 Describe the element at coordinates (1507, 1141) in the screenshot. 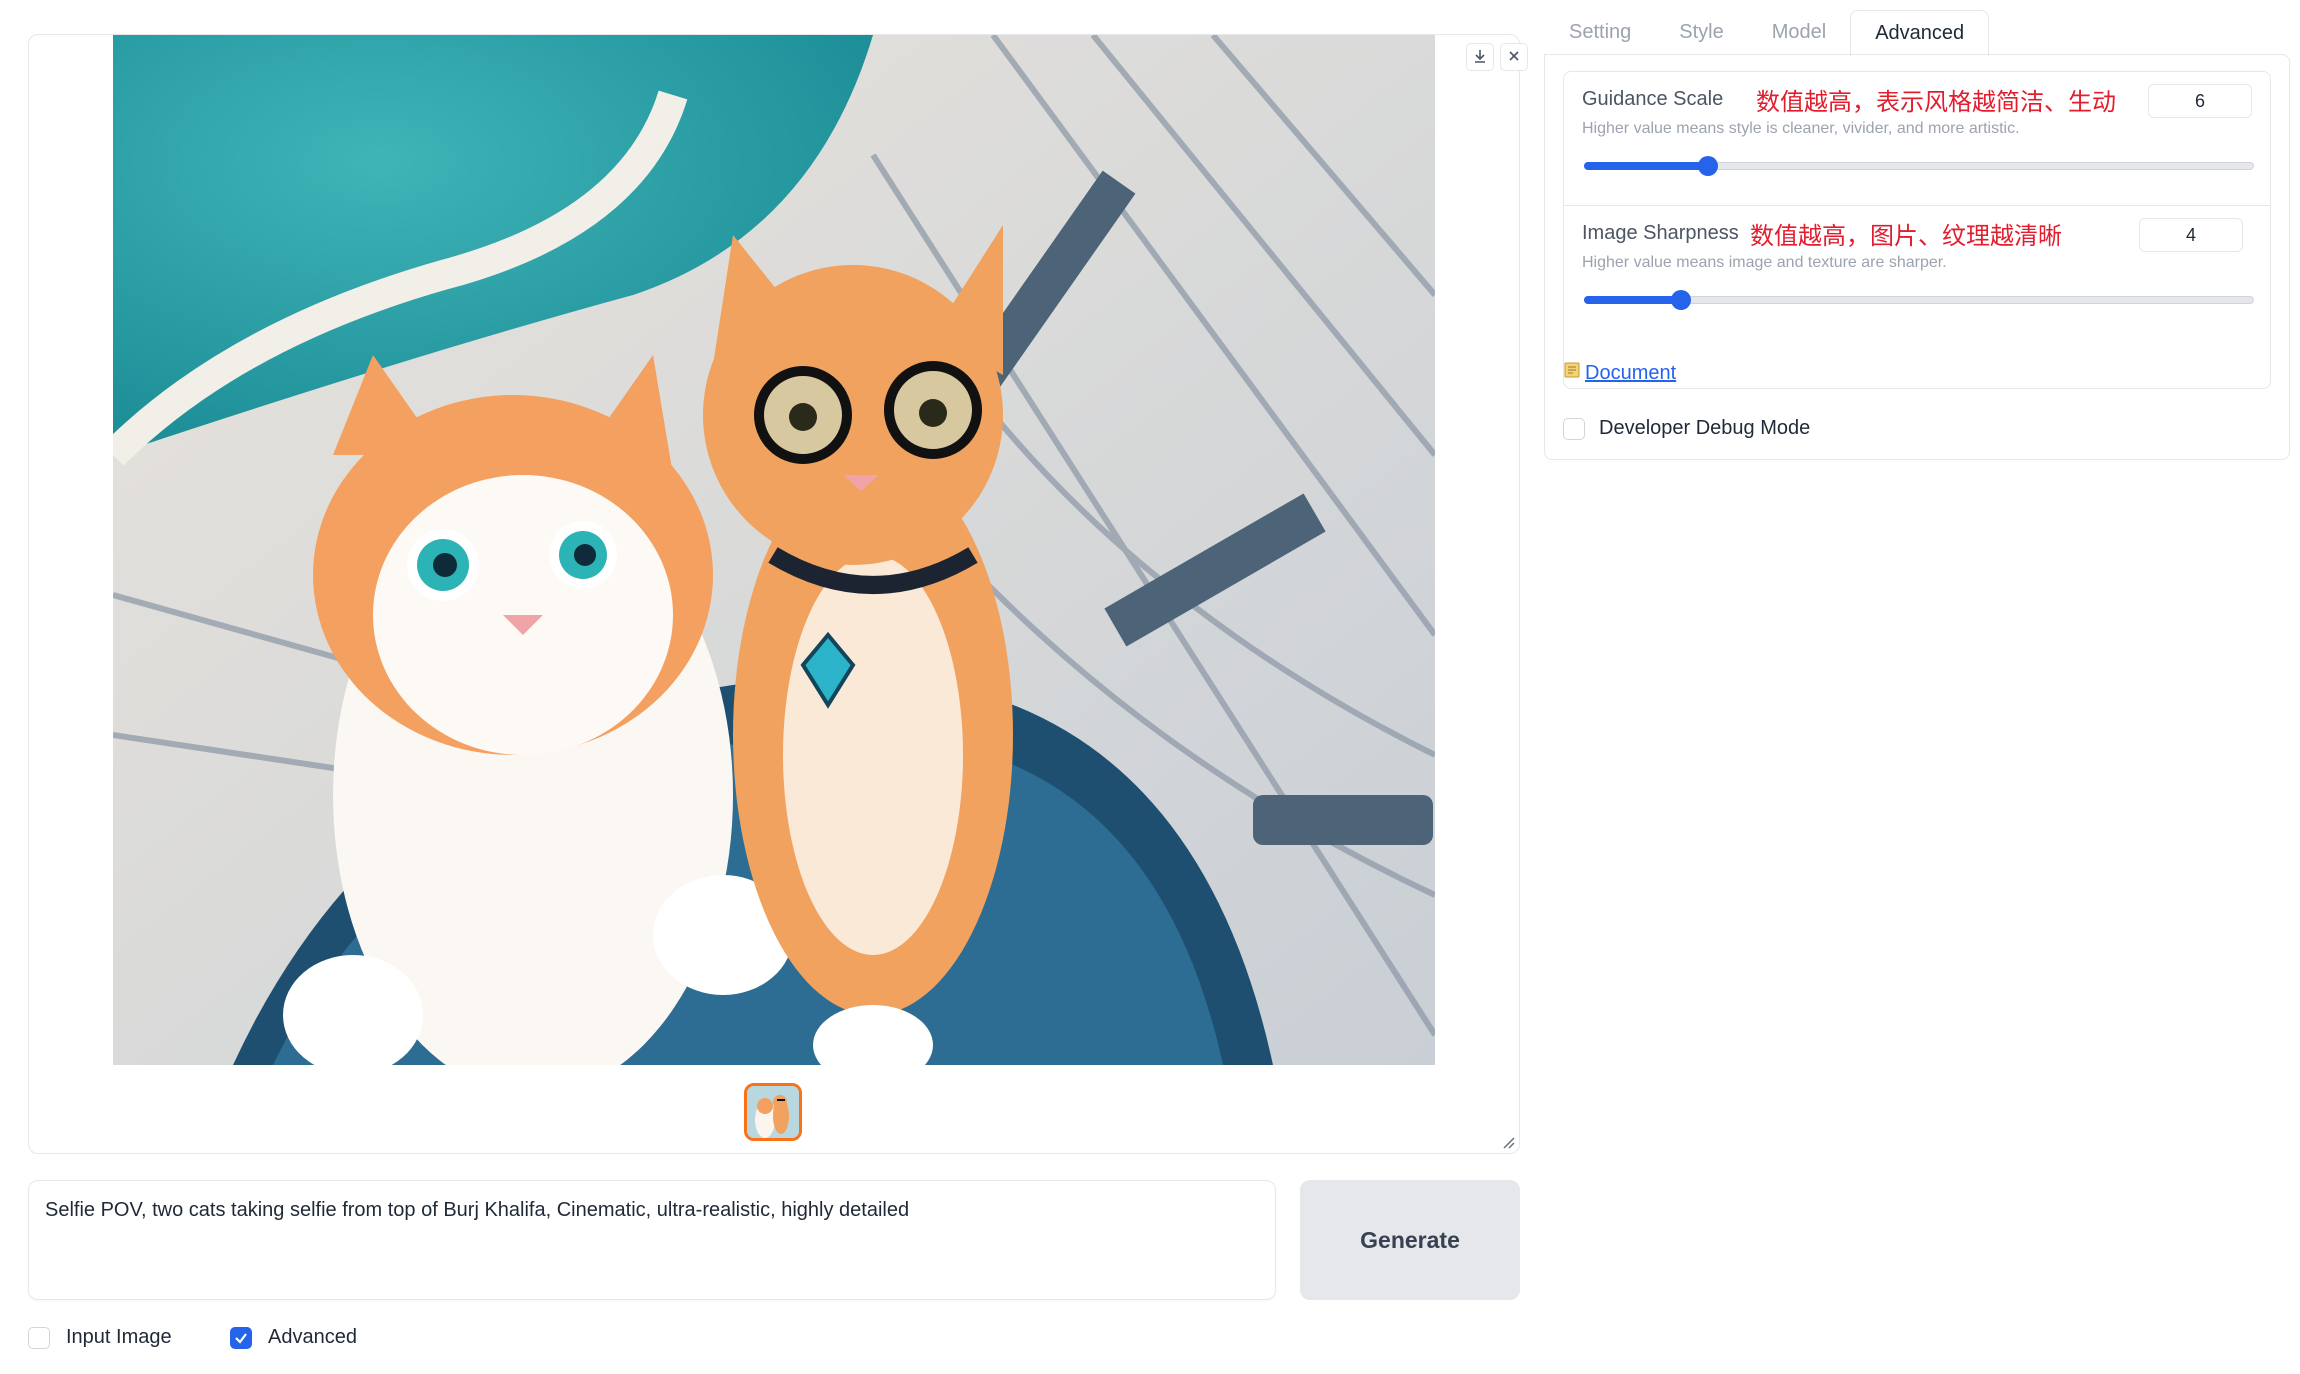

I see `resize-handle` at that location.